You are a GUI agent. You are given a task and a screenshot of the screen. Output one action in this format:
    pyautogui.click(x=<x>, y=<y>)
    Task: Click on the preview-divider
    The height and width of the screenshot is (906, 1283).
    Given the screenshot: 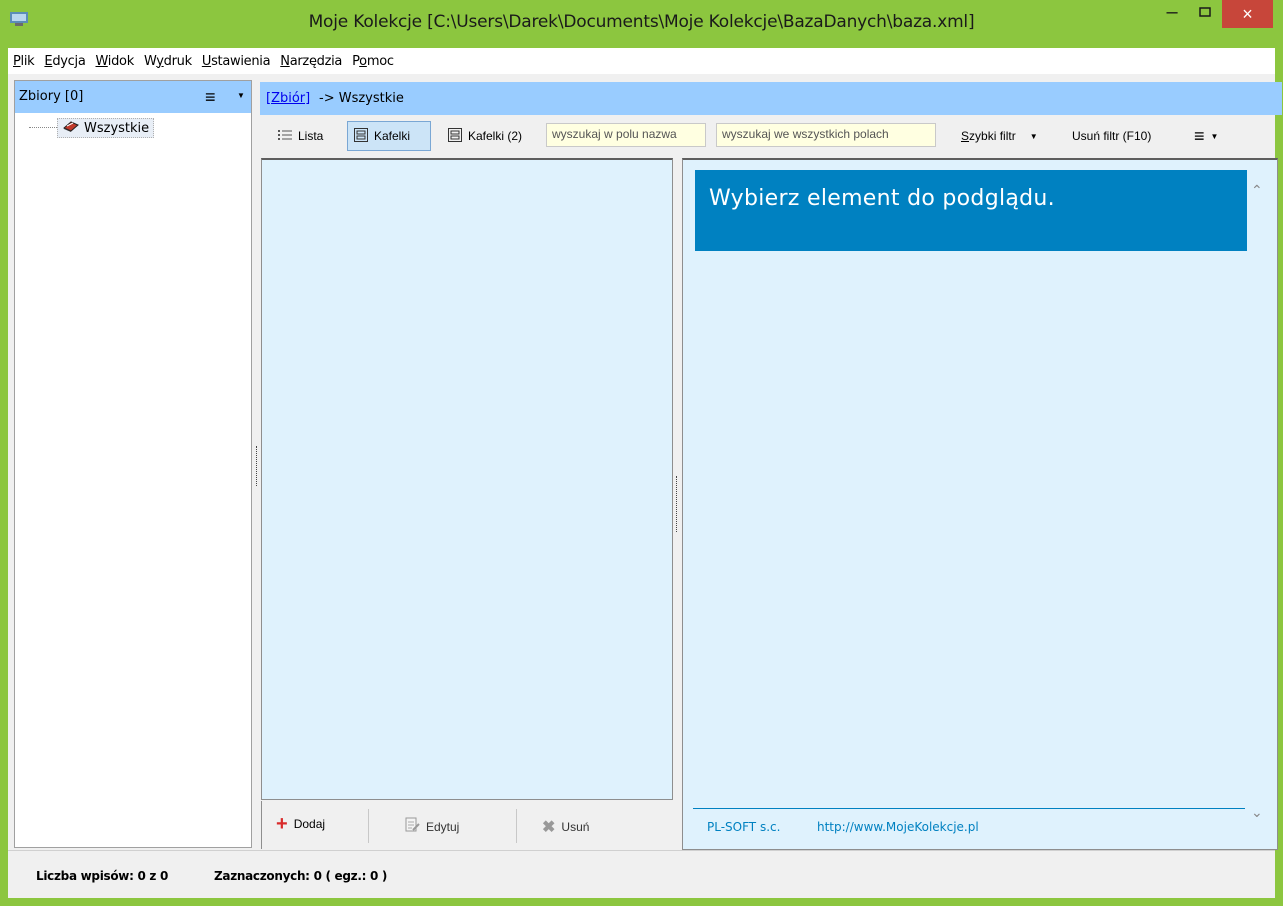 What is the action you would take?
    pyautogui.click(x=969, y=808)
    